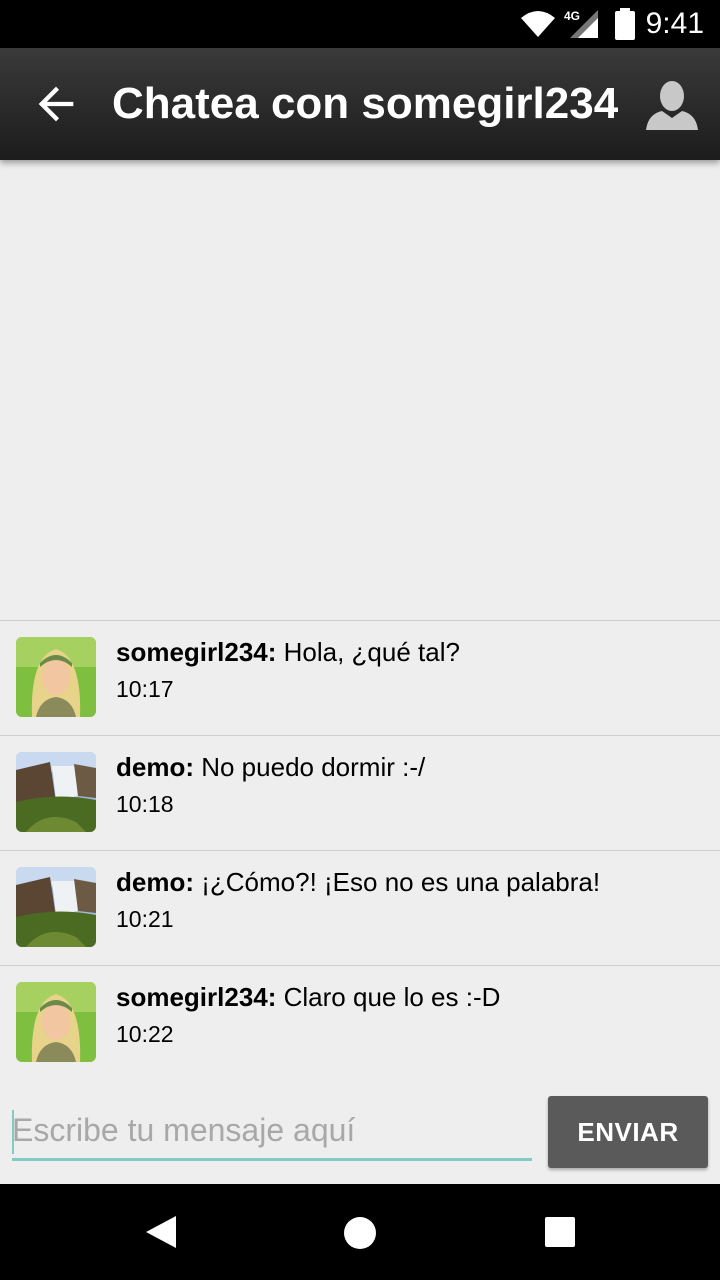  I want to click on message-composer: ENVIAR, so click(360, 1132).